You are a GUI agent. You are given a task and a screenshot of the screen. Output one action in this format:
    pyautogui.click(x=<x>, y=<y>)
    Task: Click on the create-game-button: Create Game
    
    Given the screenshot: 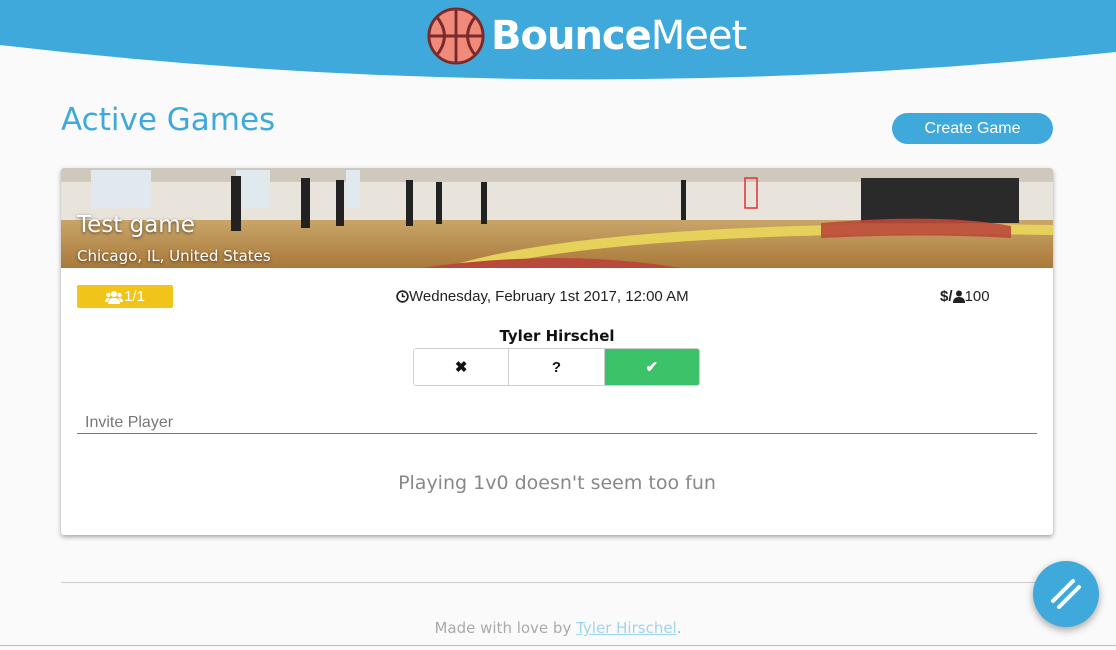 What is the action you would take?
    pyautogui.click(x=972, y=128)
    